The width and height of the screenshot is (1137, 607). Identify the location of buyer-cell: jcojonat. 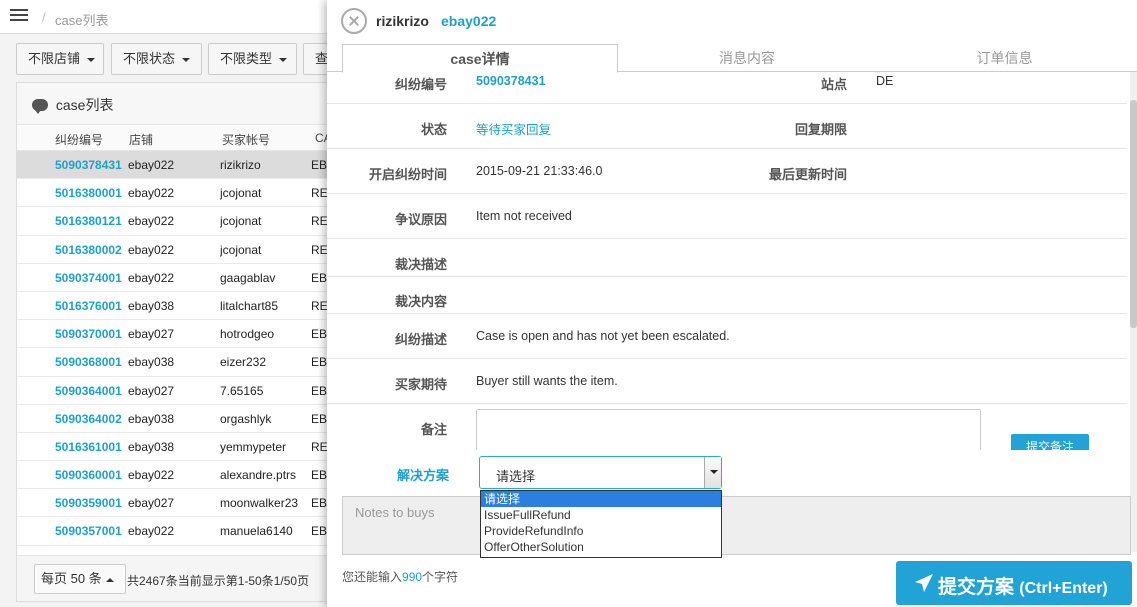
(241, 193).